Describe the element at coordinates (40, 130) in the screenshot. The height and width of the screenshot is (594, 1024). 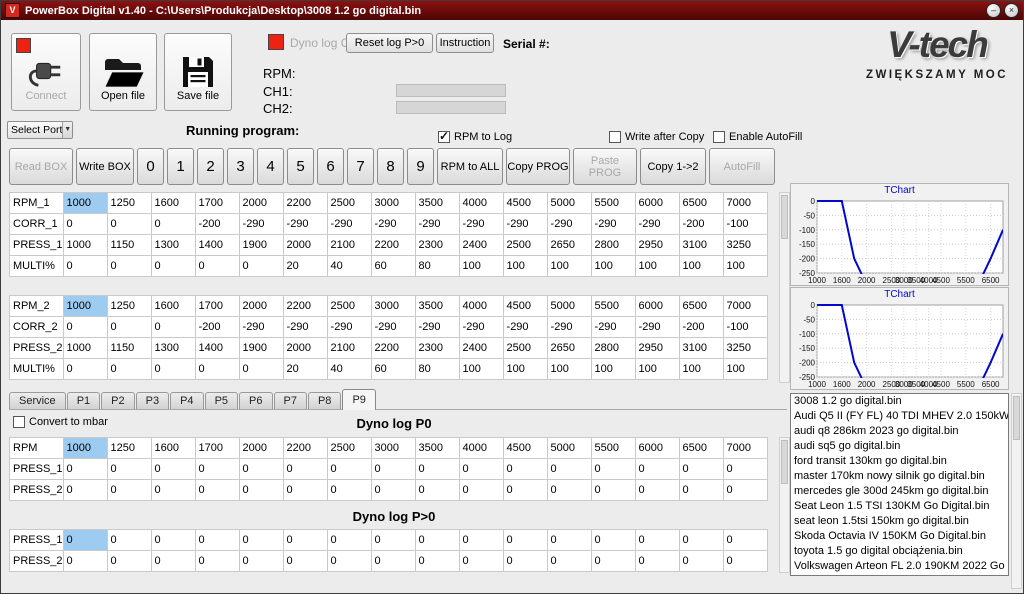
I see `select-port-dropdown: Select Port ▼` at that location.